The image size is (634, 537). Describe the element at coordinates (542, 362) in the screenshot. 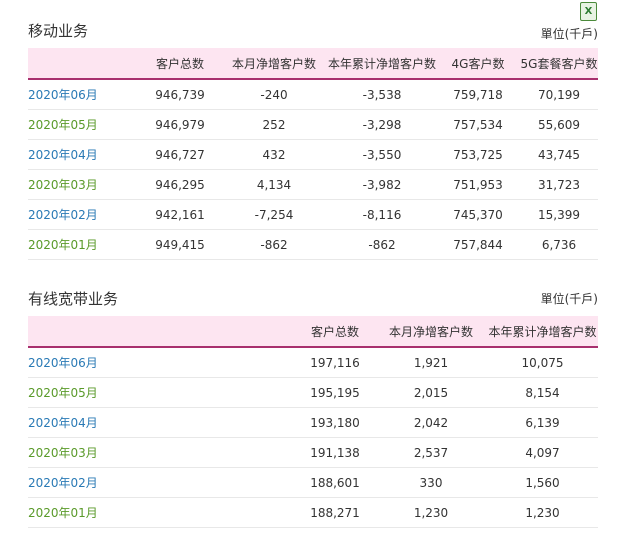

I see `table-cell: 10,075` at that location.